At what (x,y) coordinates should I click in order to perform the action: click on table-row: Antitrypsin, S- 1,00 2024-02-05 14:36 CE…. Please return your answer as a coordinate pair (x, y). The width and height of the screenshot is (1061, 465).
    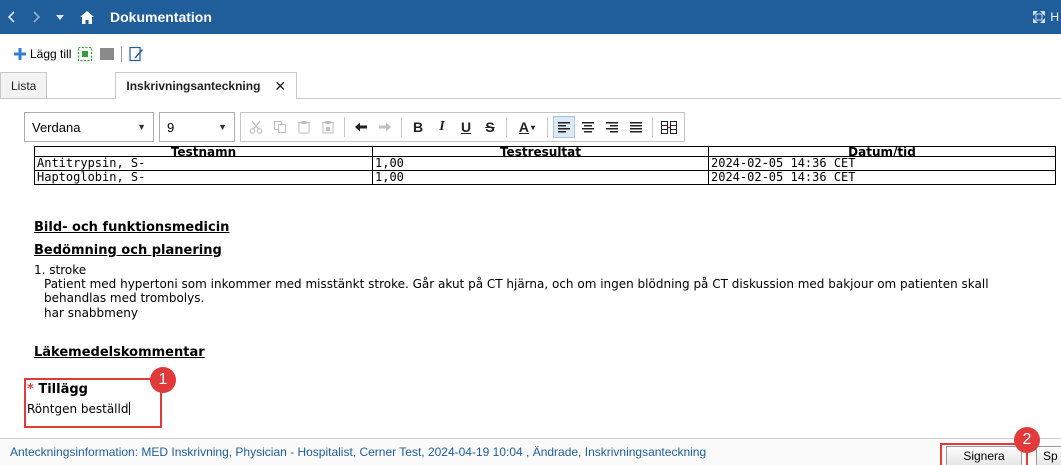
    Looking at the image, I should click on (545, 163).